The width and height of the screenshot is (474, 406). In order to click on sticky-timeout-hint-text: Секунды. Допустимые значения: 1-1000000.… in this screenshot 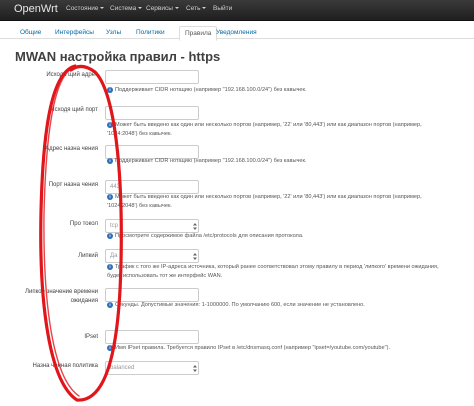, I will do `click(240, 305)`.